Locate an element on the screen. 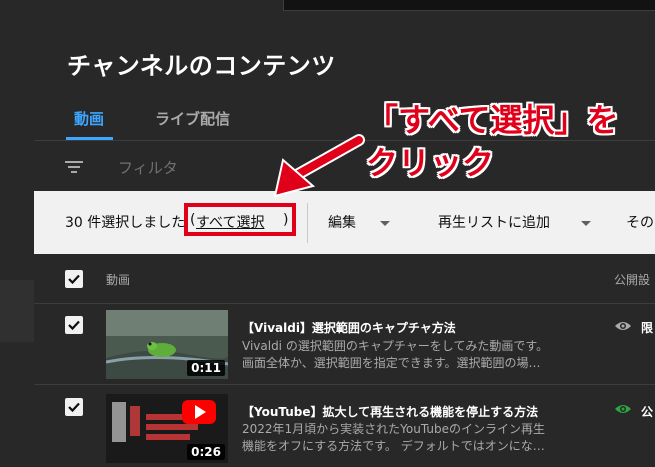 Image resolution: width=655 pixels, height=467 pixels. row-divider is located at coordinates (344, 384).